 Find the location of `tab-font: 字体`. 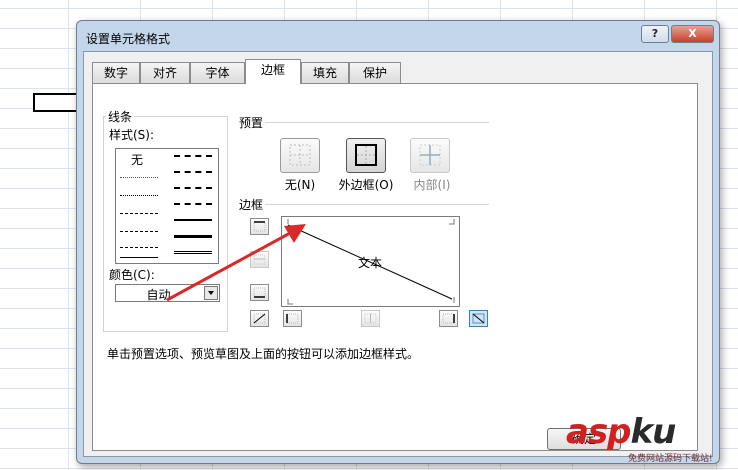

tab-font: 字体 is located at coordinates (217, 72).